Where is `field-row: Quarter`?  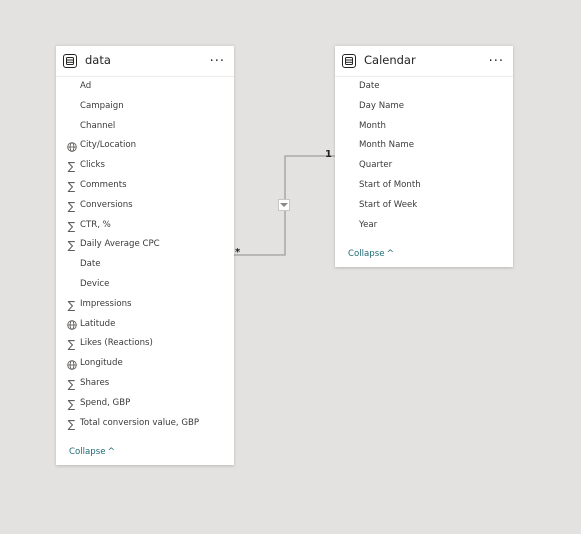
field-row: Quarter is located at coordinates (424, 167).